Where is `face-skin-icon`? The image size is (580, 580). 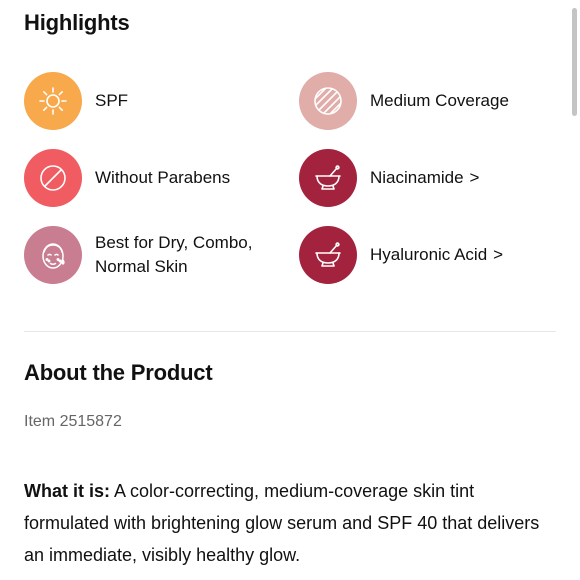 face-skin-icon is located at coordinates (53, 255).